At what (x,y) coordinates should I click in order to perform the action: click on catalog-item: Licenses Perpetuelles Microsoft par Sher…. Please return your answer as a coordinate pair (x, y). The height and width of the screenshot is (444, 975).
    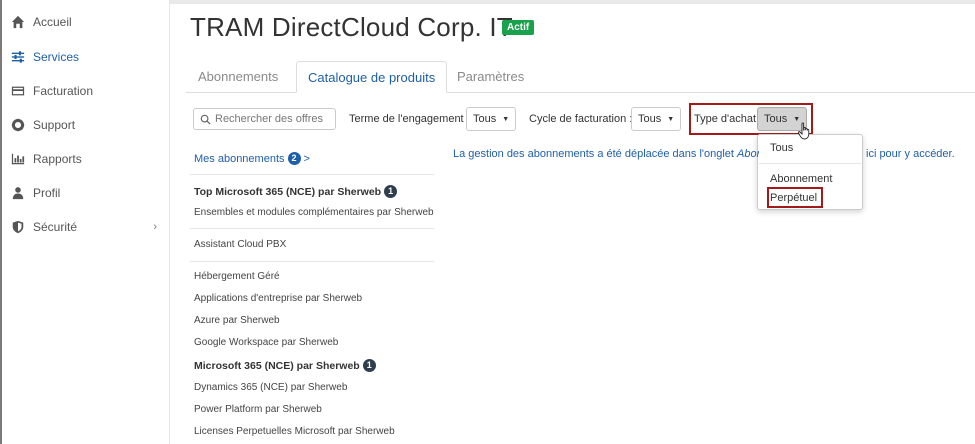
    Looking at the image, I should click on (294, 431).